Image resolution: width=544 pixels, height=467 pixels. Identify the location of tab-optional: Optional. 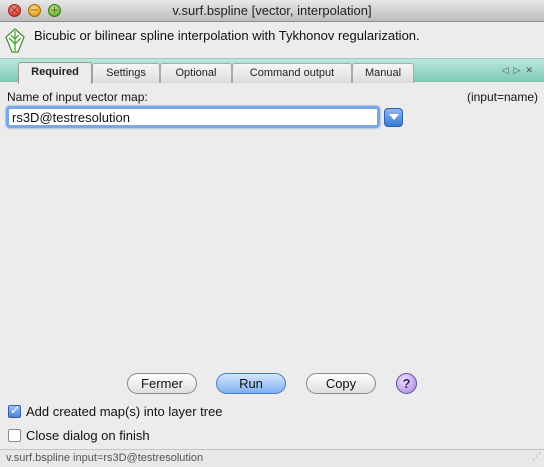
(196, 73).